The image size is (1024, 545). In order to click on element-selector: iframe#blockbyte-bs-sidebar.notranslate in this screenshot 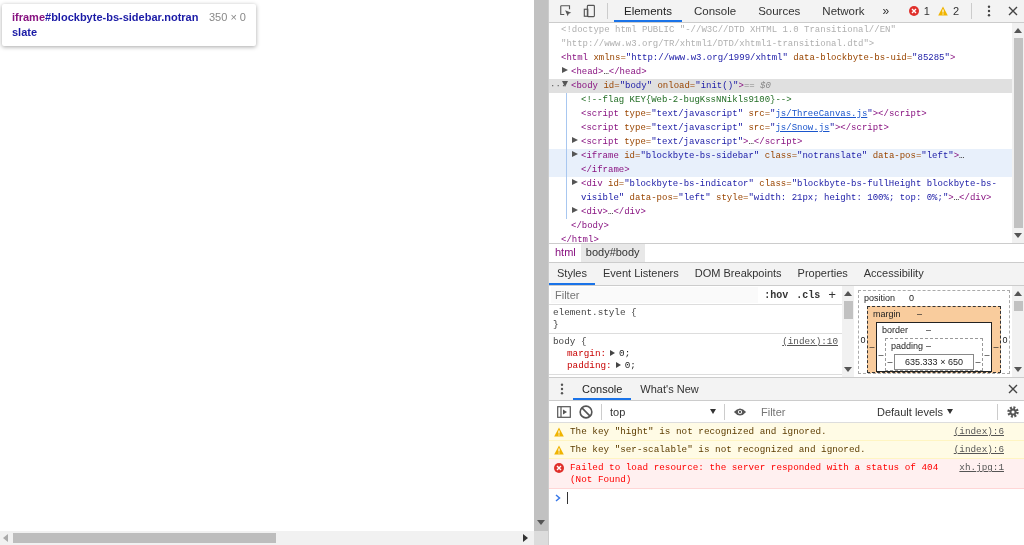, I will do `click(106, 25)`.